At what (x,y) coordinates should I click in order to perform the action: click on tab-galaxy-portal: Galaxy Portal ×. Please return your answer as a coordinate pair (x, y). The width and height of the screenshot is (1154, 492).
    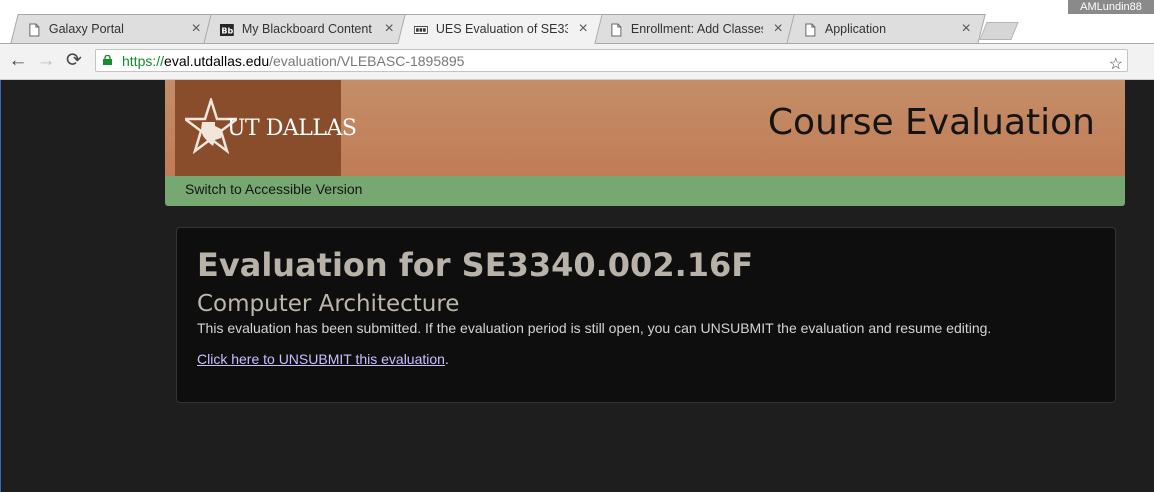
    Looking at the image, I should click on (113, 29).